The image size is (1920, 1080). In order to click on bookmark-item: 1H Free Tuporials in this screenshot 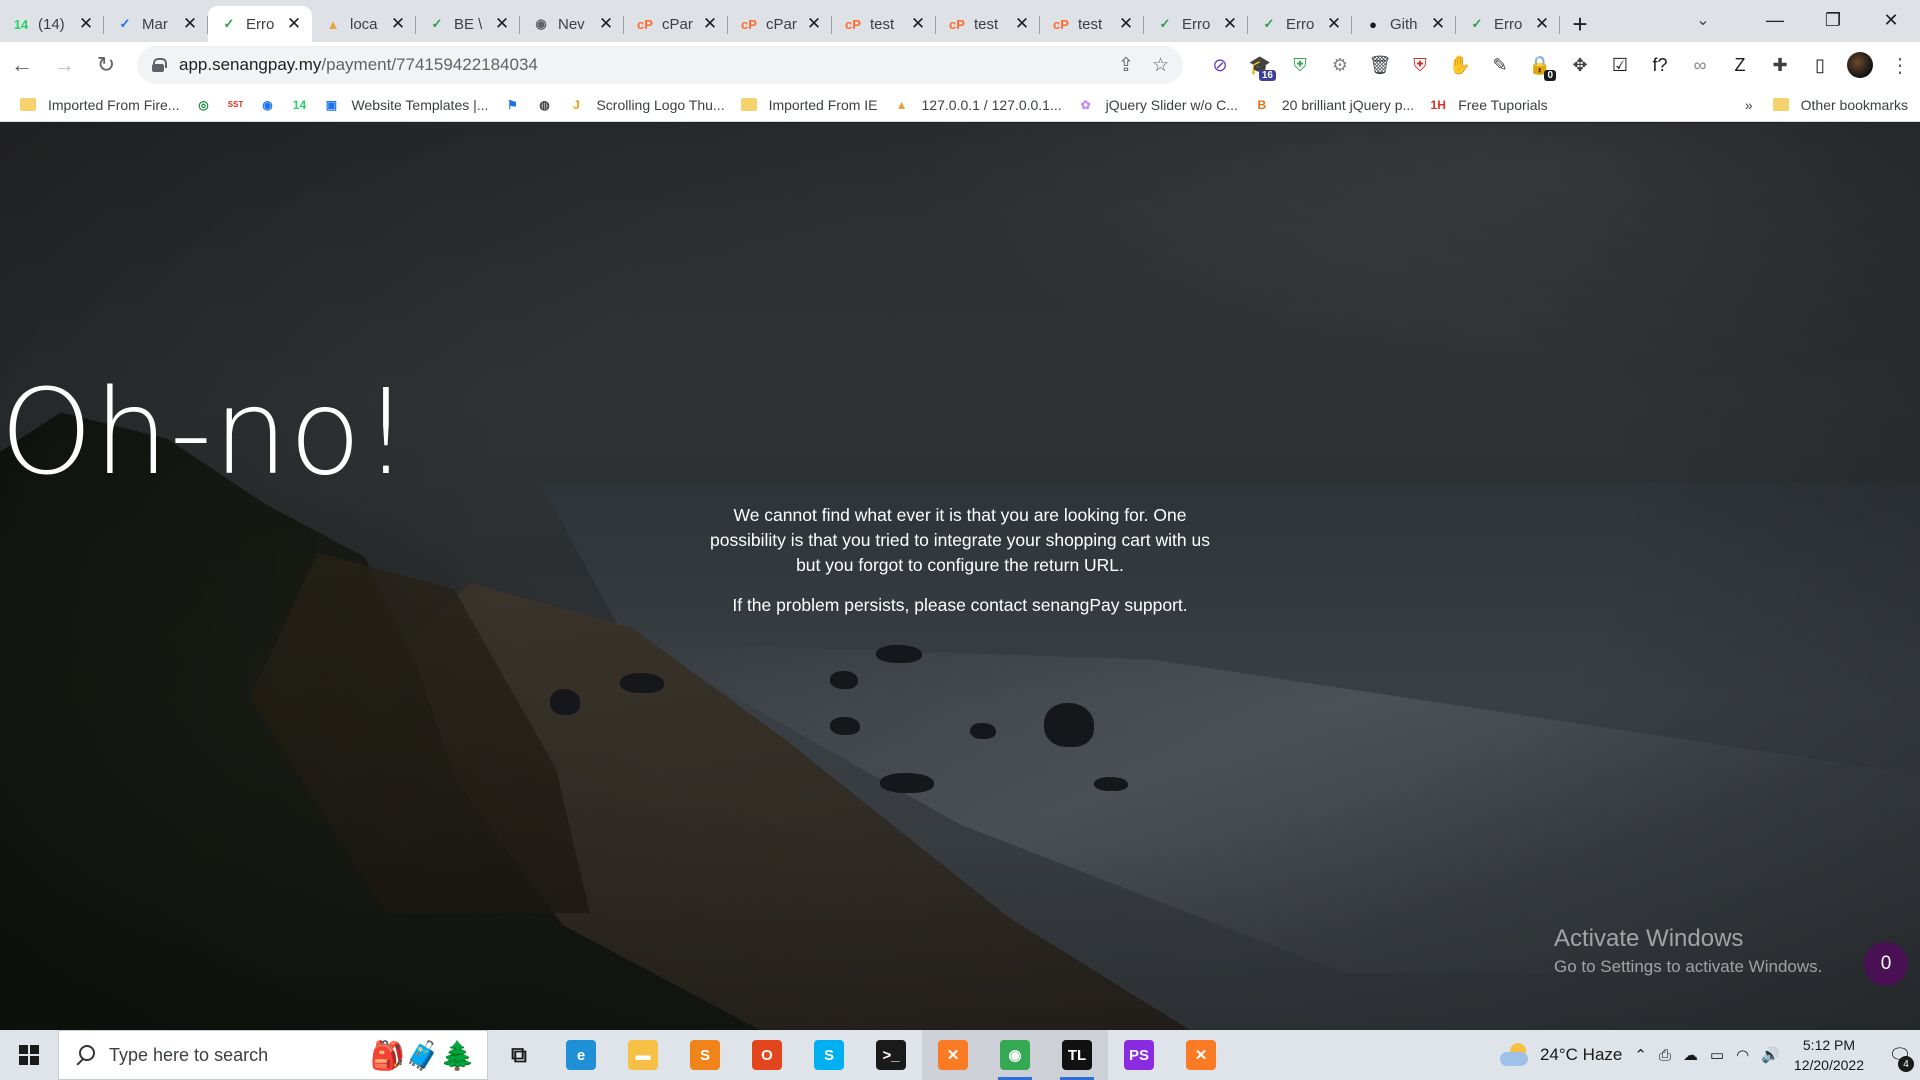, I will do `click(1488, 105)`.